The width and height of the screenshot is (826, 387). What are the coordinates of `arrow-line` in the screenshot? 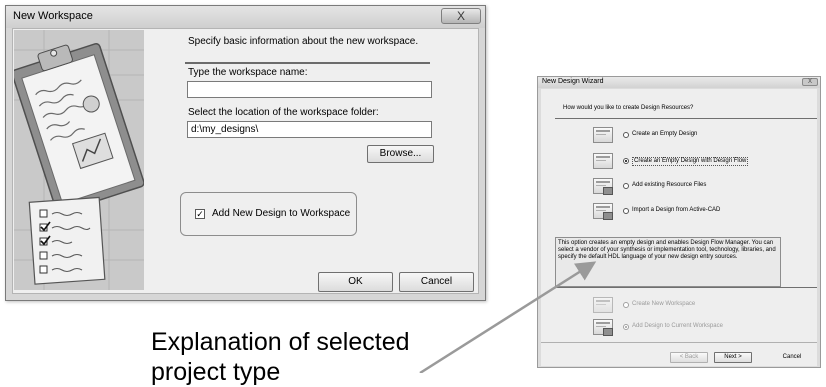 It's located at (508, 317).